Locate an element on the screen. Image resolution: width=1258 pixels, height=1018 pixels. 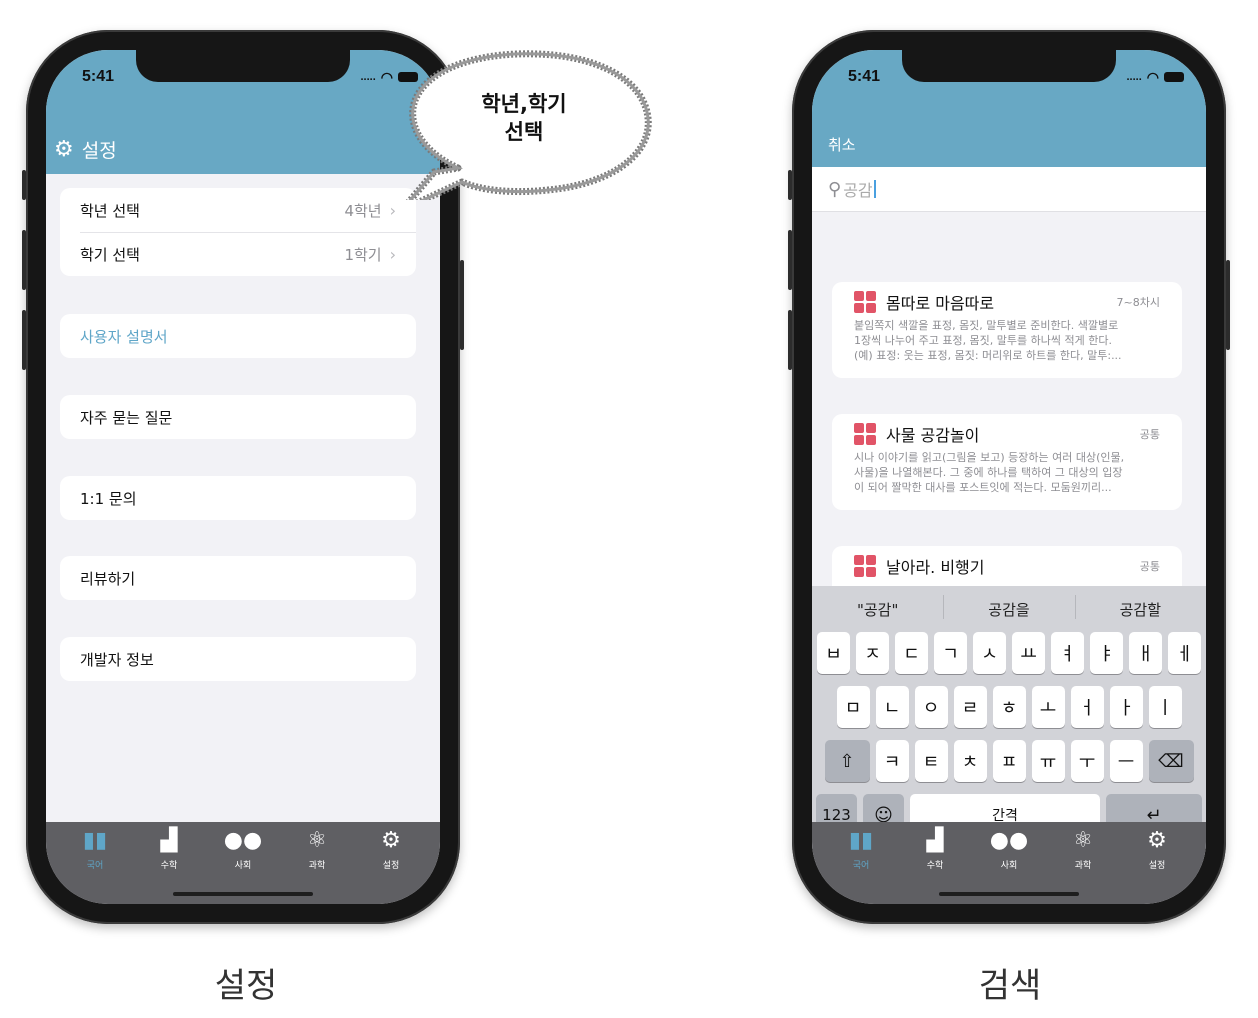
cancel-button: 취소 is located at coordinates (842, 144).